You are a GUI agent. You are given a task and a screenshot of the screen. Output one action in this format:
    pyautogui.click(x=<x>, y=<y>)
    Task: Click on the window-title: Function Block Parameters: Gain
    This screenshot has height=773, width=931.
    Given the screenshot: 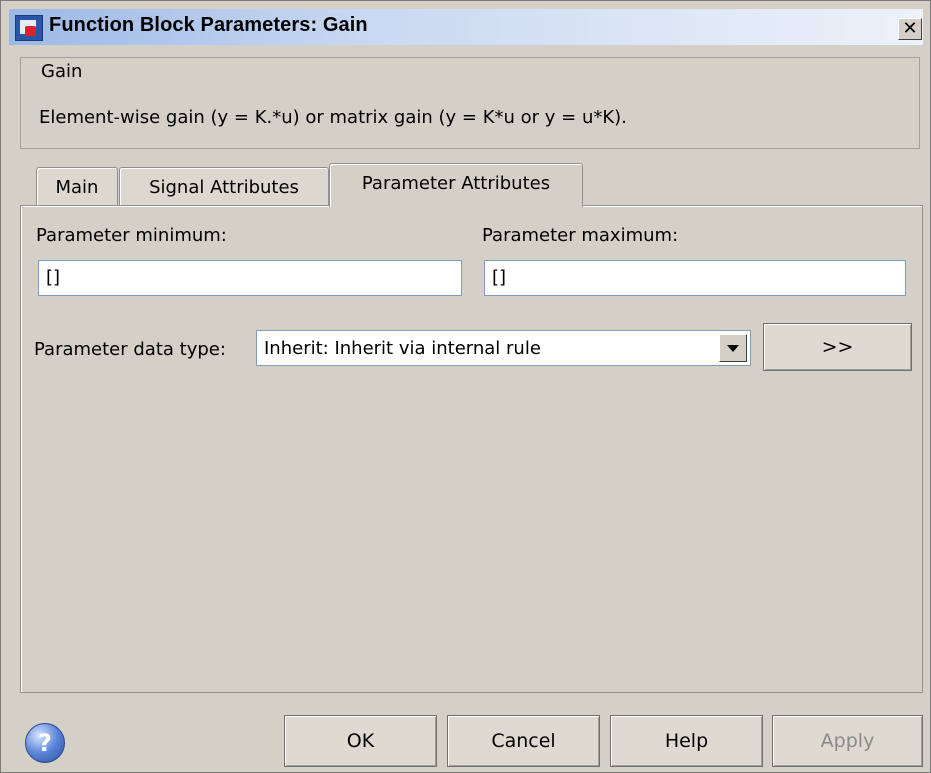 What is the action you would take?
    pyautogui.click(x=208, y=25)
    